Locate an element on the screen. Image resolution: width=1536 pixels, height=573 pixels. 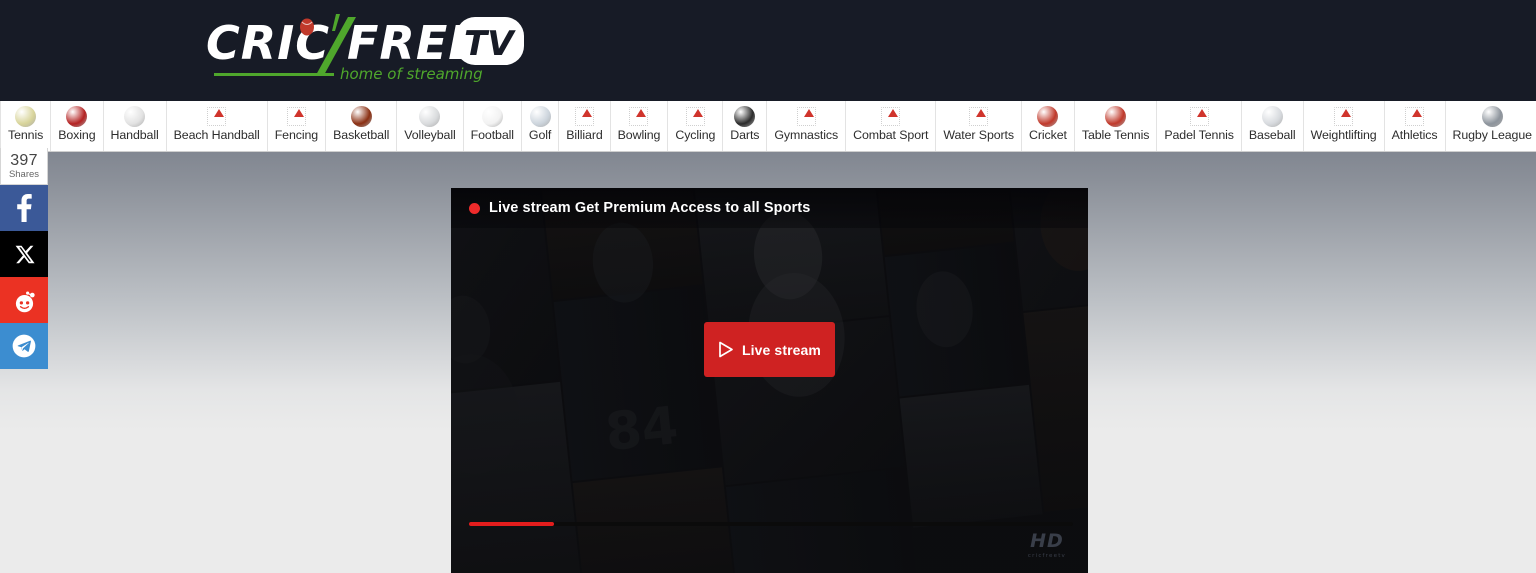
nav-item-label: Cycling is located at coordinates (695, 135).